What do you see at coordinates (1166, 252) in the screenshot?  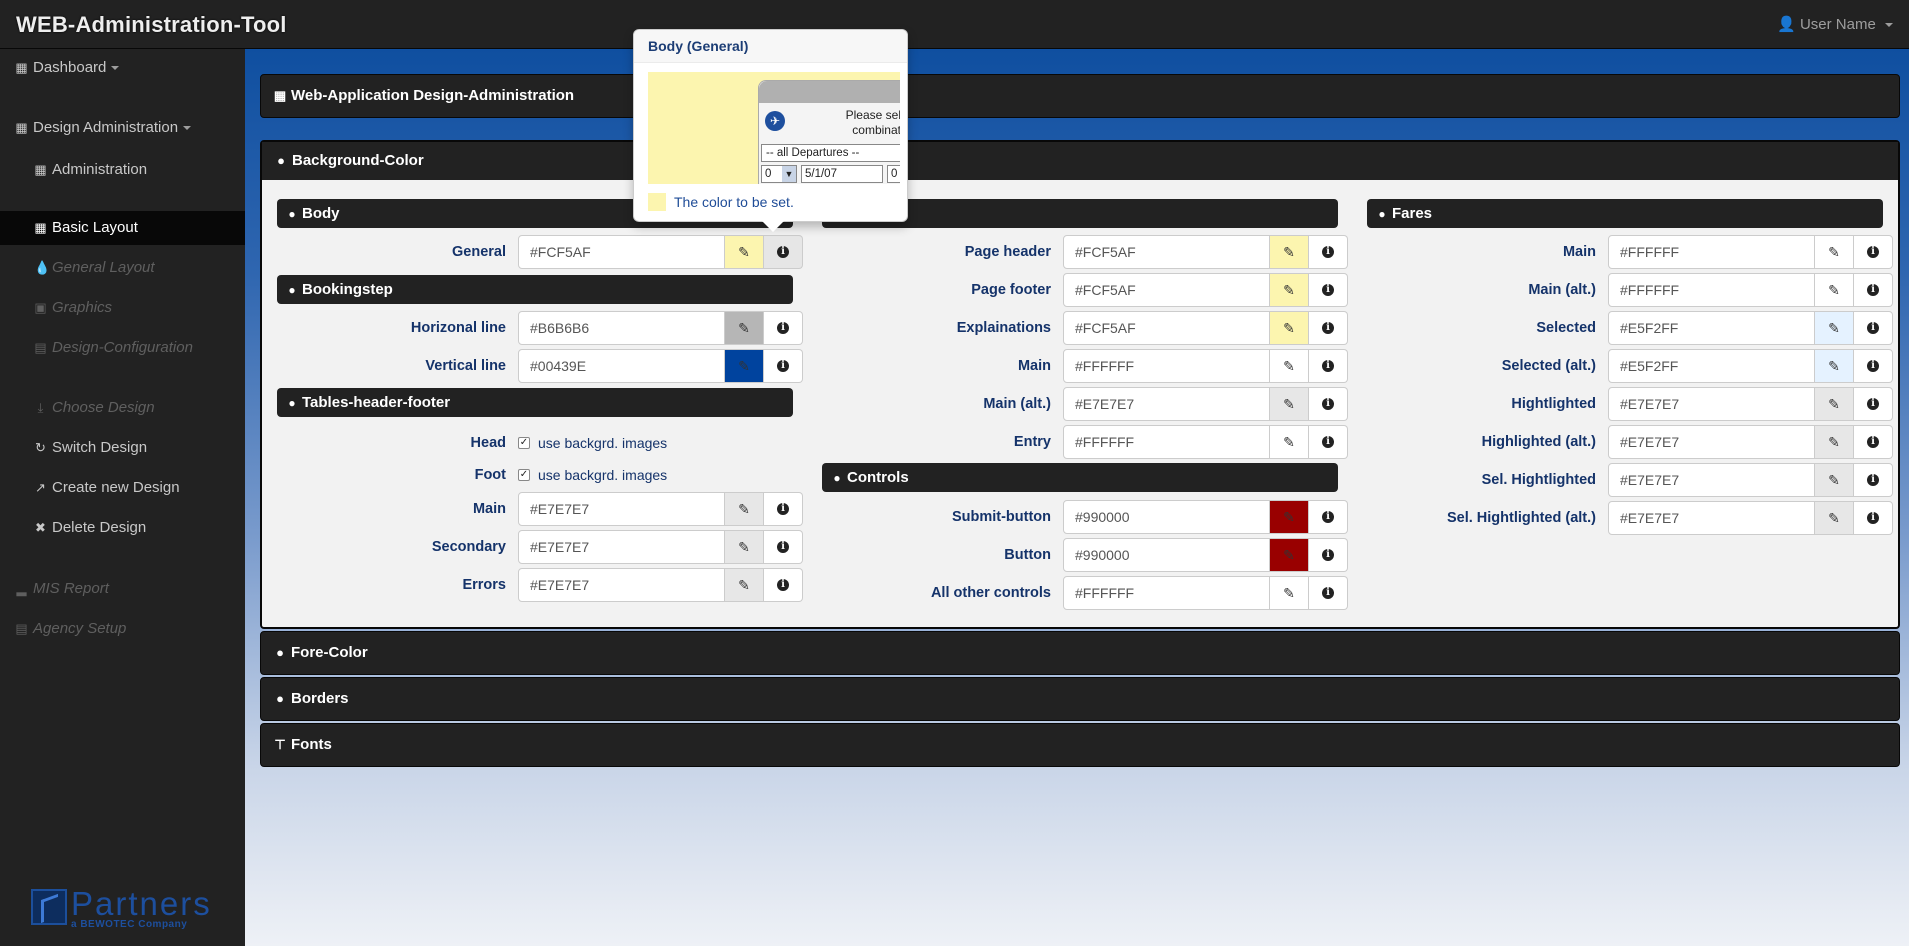 I see `page-header-input: #FCF5AF` at bounding box center [1166, 252].